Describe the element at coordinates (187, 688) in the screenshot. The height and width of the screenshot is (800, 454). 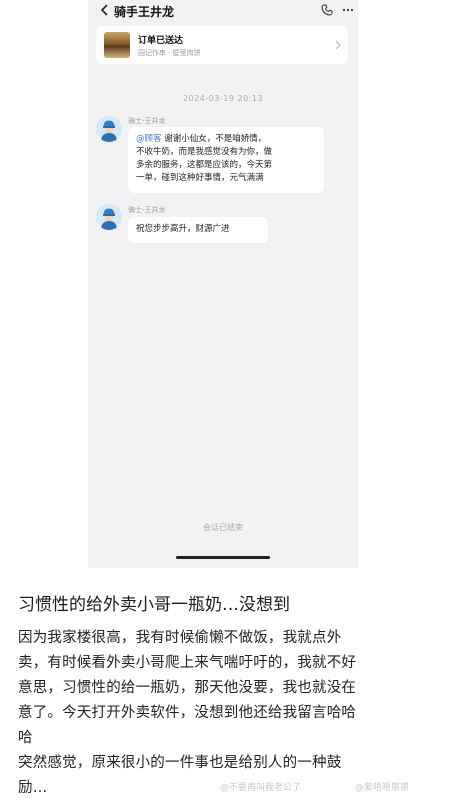
I see `post-text-line: 意思，习惯性的给一瓶奶，那天他没要，我也就没在` at that location.